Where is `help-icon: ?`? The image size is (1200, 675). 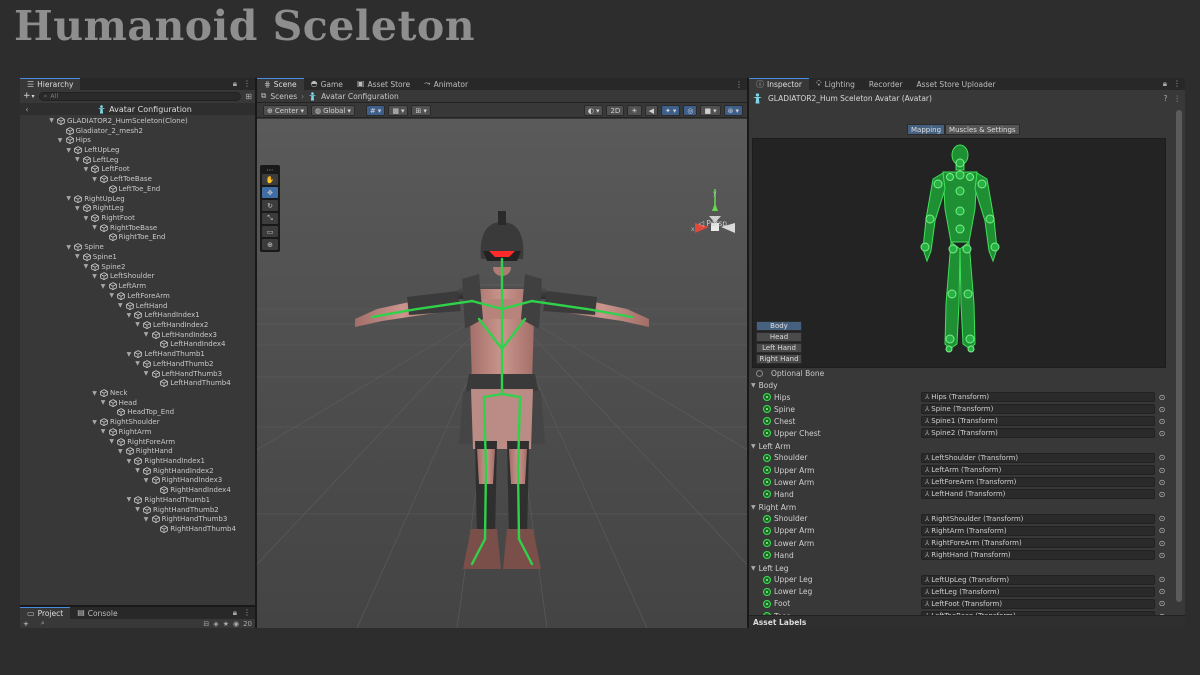 help-icon: ? is located at coordinates (1166, 98).